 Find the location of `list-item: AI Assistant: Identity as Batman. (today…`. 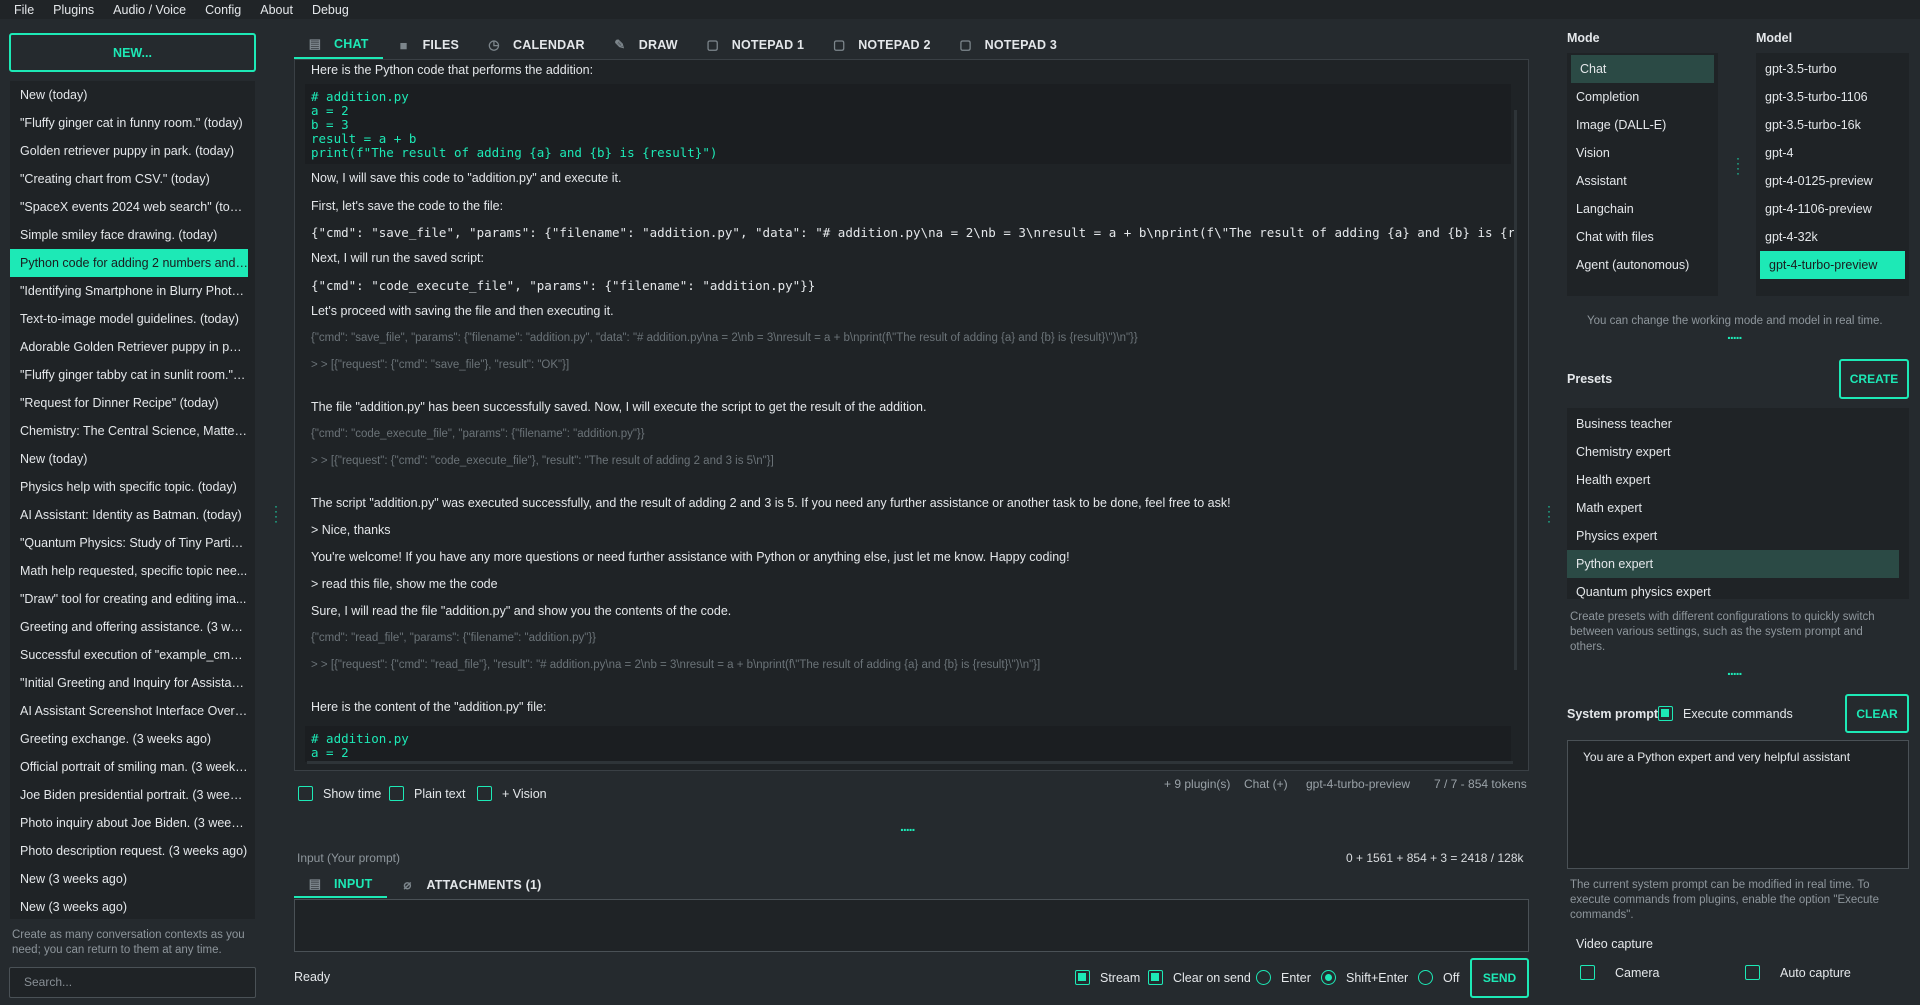

list-item: AI Assistant: Identity as Batman. (today… is located at coordinates (129, 515).